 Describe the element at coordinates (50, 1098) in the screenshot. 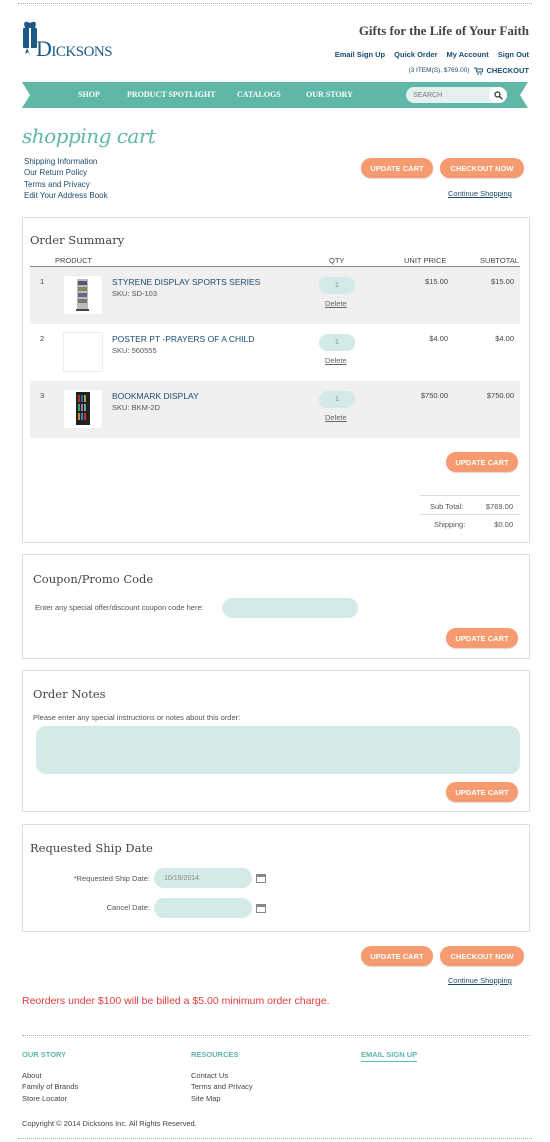

I see `footer-link-store-locator: Store Locator` at that location.